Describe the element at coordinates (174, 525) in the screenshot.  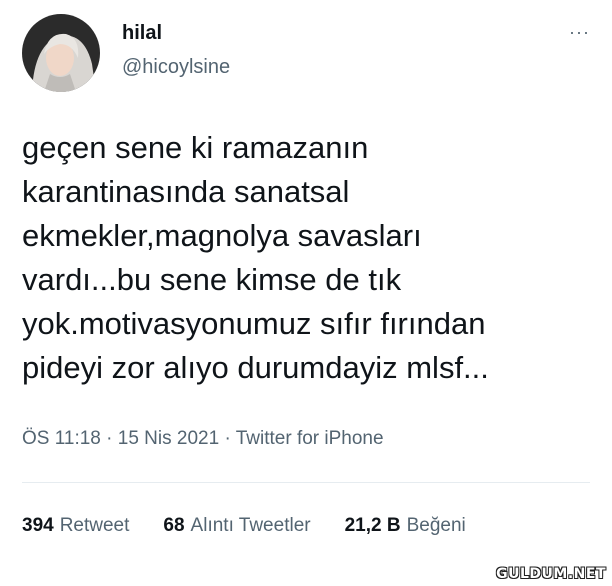
I see `quote-count-value: 68` at that location.